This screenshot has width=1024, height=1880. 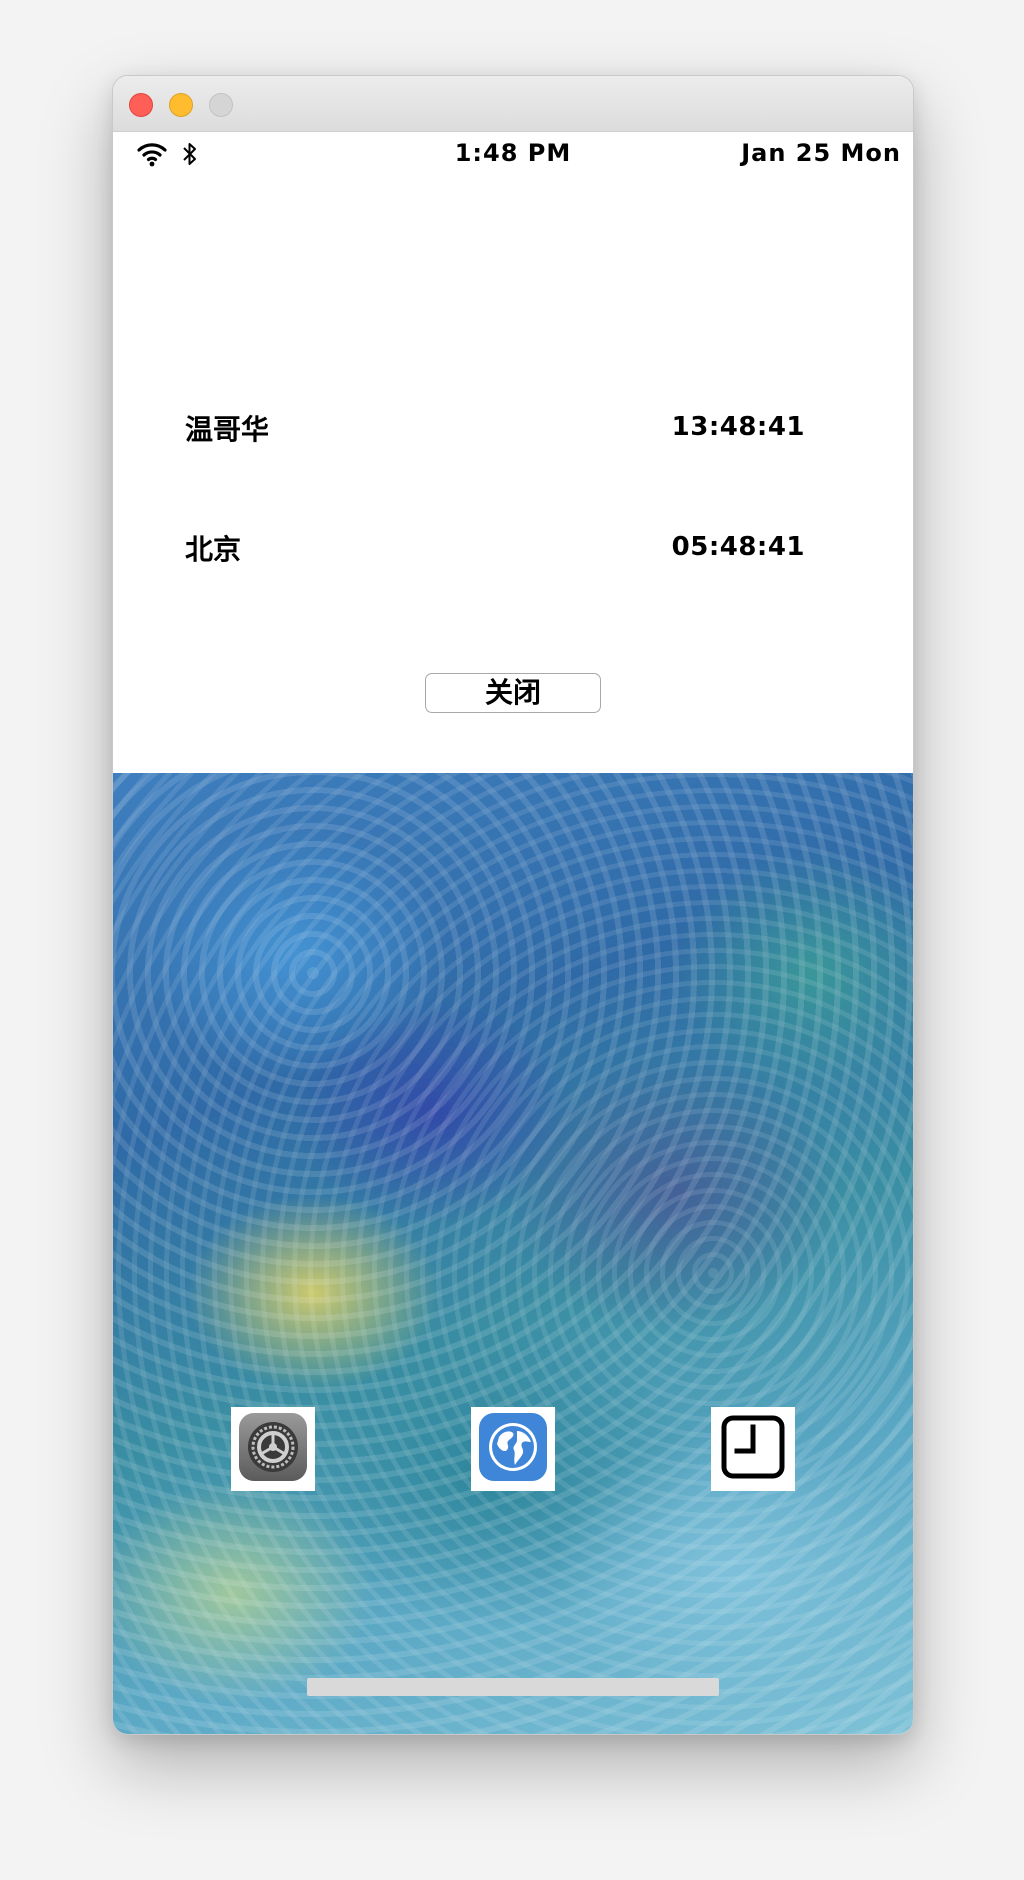 What do you see at coordinates (513, 152) in the screenshot?
I see `status-bar: 1:48 PM Jan 25 Mon` at bounding box center [513, 152].